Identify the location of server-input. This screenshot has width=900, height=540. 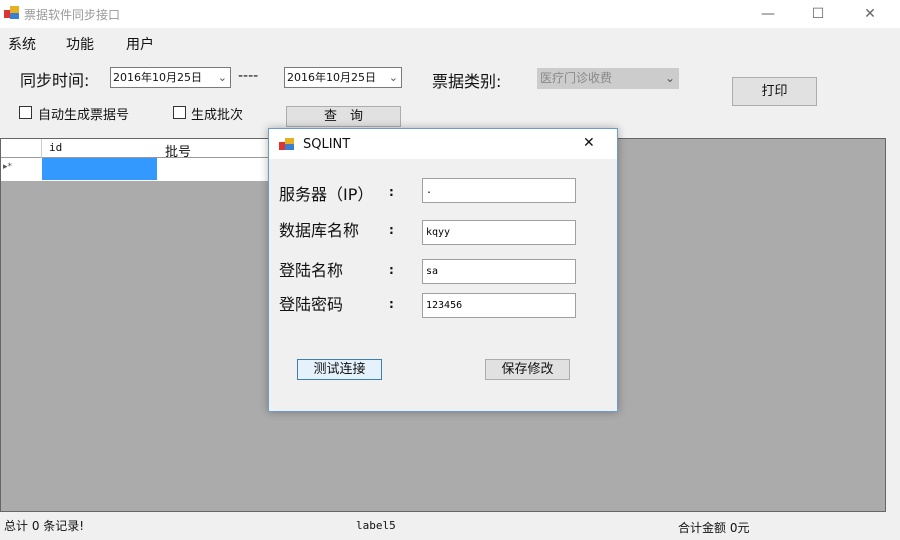
(499, 190).